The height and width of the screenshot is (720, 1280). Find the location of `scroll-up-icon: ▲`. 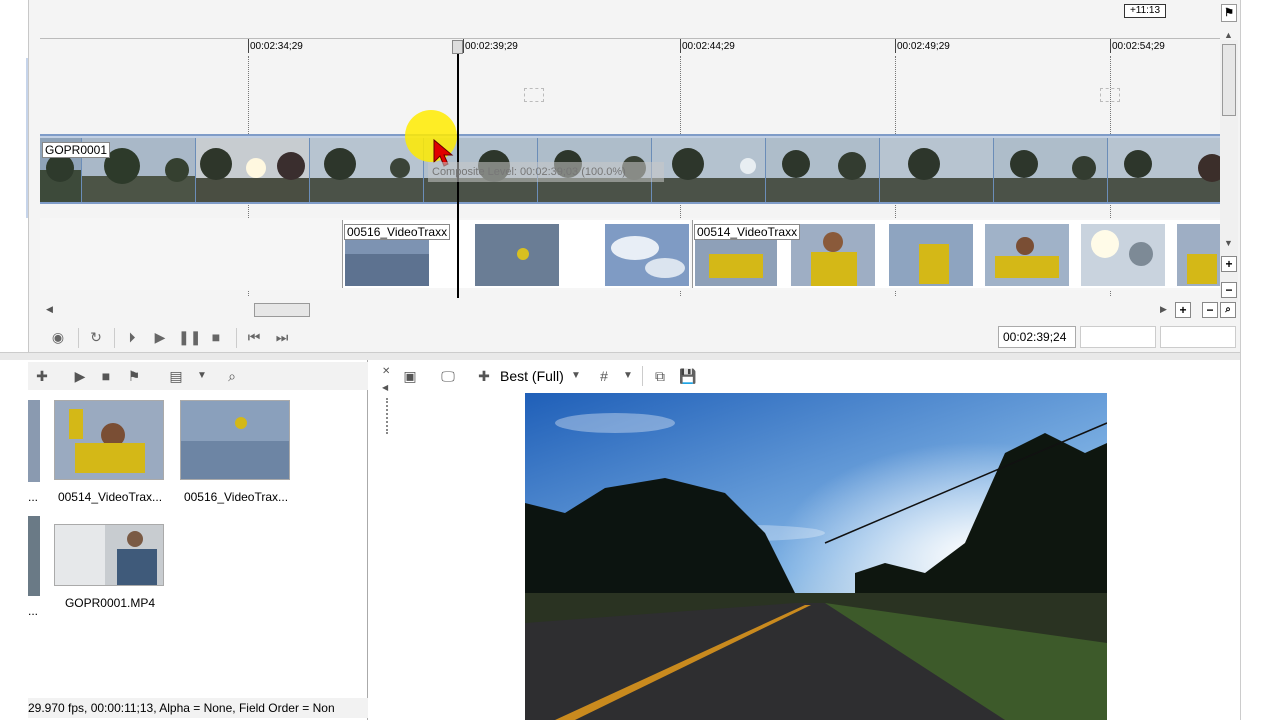

scroll-up-icon: ▲ is located at coordinates (1228, 35).